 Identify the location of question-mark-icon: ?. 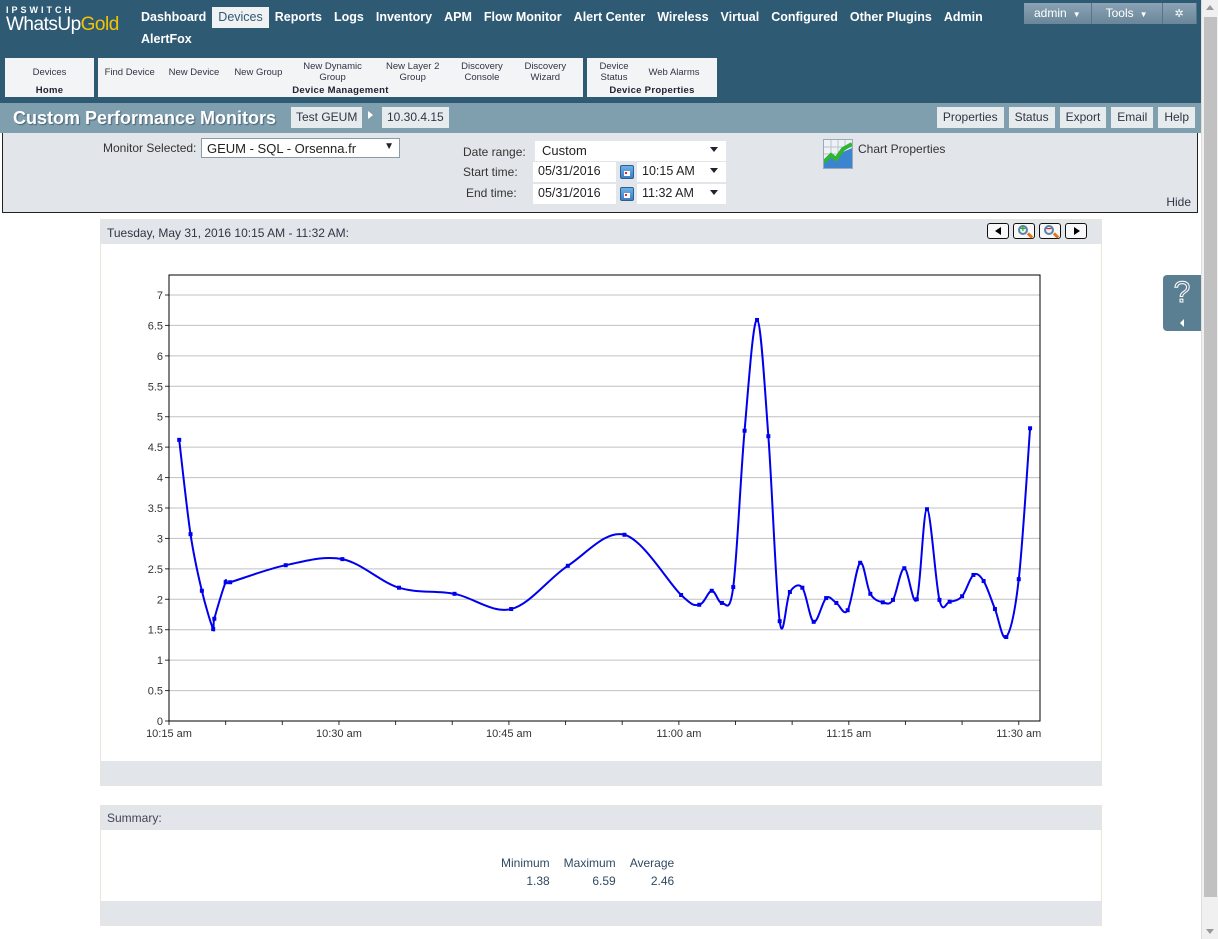
(1182, 293).